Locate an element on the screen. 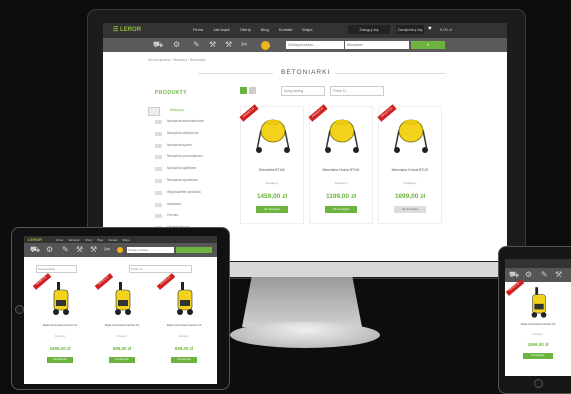  login-button: Zaloguj się is located at coordinates (369, 29).